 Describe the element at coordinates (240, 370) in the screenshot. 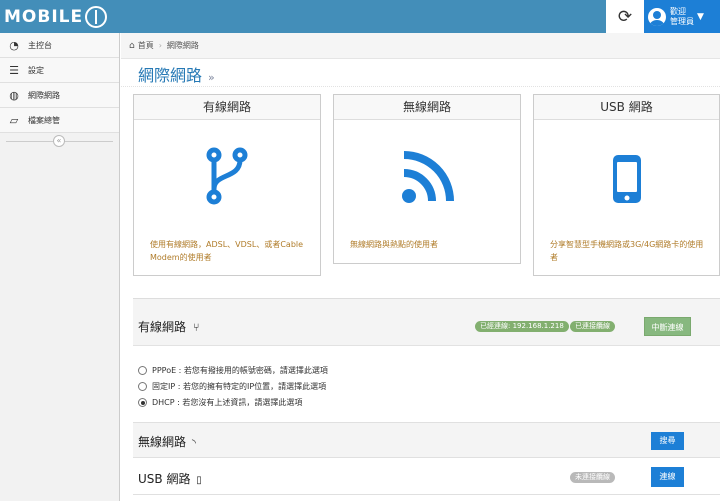

I see `radio-label: PPPoE : 若您有撥接用的帳號密碼，請選擇此選項` at that location.